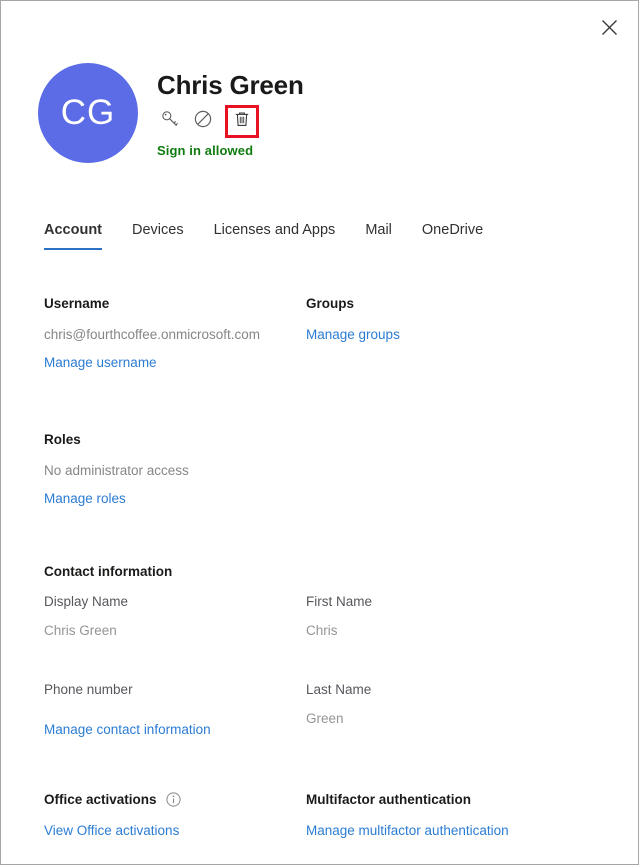  I want to click on manage-multifactor-authentication-link: Manage multifactor authentication, so click(407, 831).